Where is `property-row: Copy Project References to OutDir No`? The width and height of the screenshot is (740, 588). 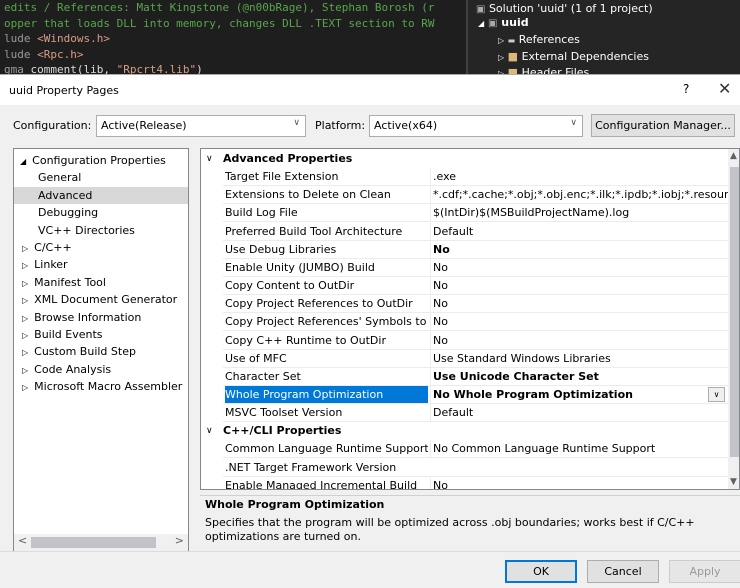 property-row: Copy Project References to OutDir No is located at coordinates (475, 304).